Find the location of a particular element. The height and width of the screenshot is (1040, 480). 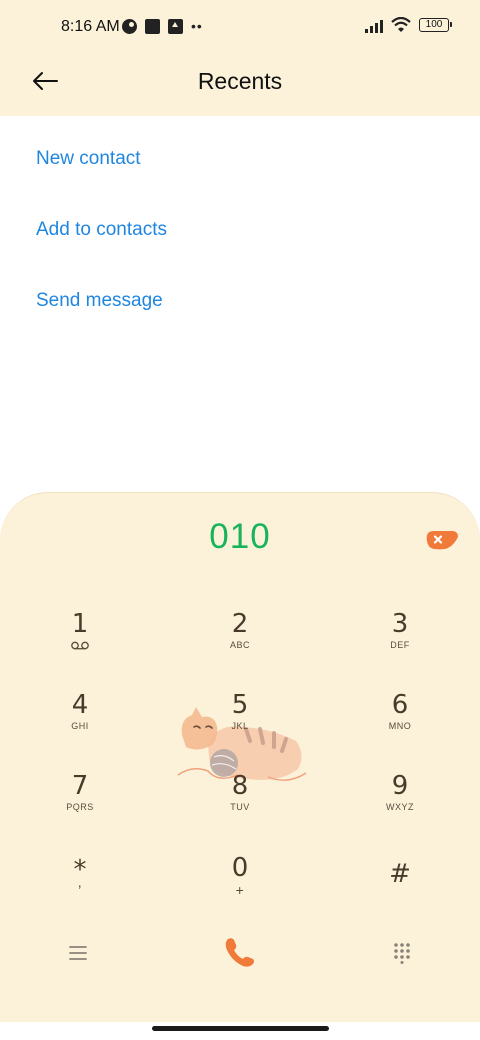

dialed-number: 010 is located at coordinates (240, 536).